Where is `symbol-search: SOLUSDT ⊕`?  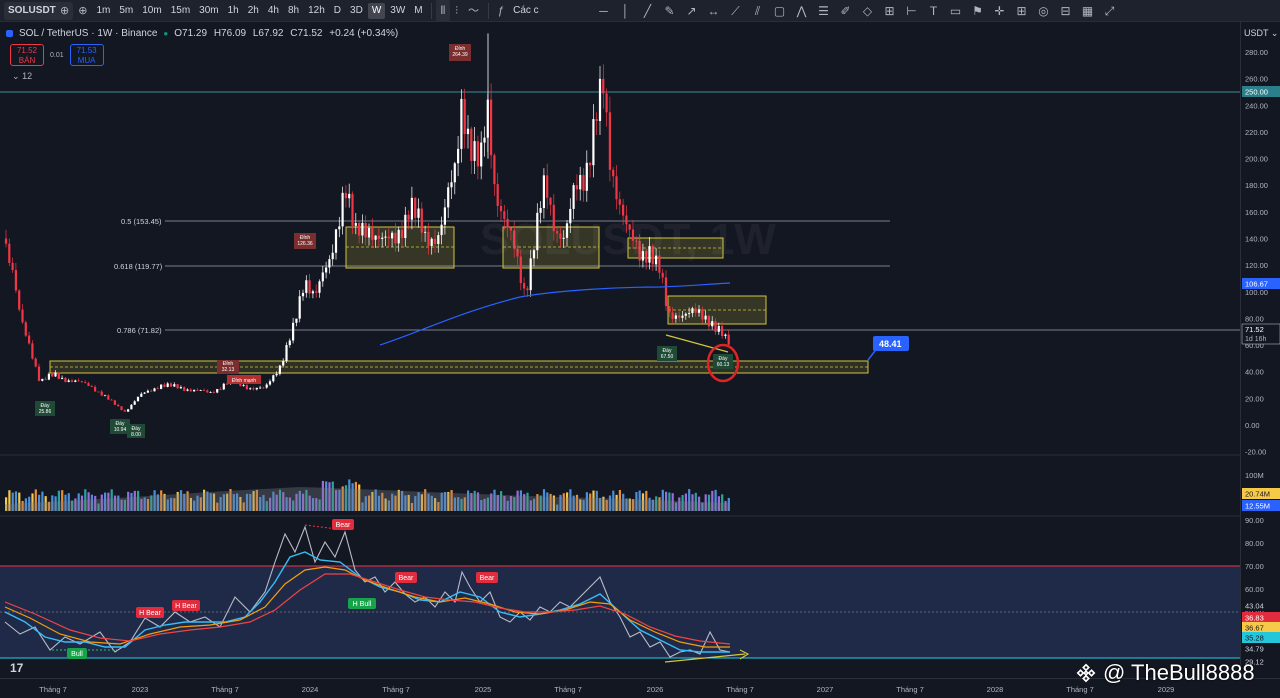
symbol-search: SOLUSDT ⊕ is located at coordinates (39, 10).